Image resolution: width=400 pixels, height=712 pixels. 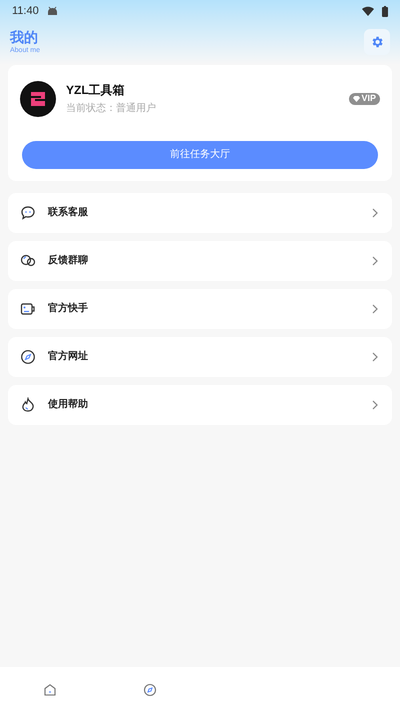 What do you see at coordinates (28, 260) in the screenshot?
I see `two-bubbles-icon` at bounding box center [28, 260].